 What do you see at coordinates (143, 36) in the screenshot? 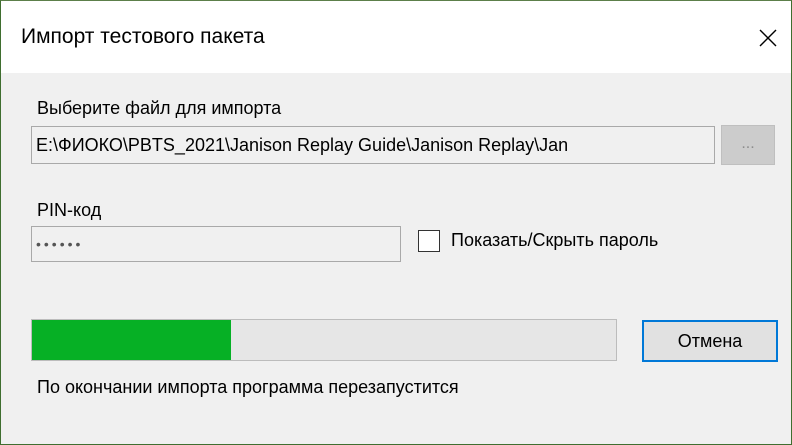
I see `dialog-title: Импорт тестового пакета` at bounding box center [143, 36].